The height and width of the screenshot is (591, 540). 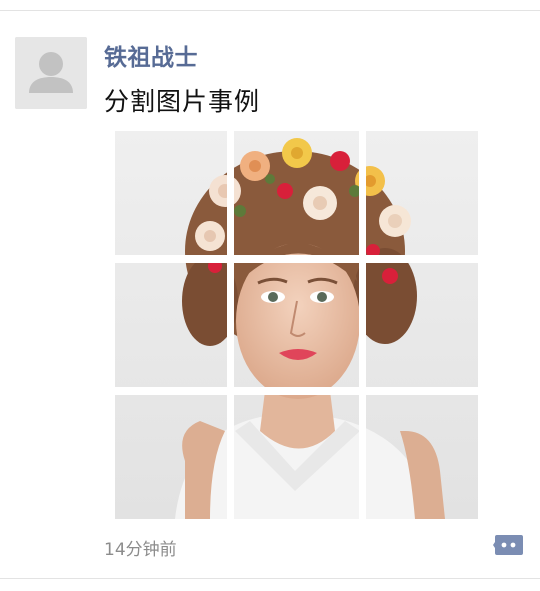 What do you see at coordinates (182, 101) in the screenshot?
I see `post-text: 分割图片事例` at bounding box center [182, 101].